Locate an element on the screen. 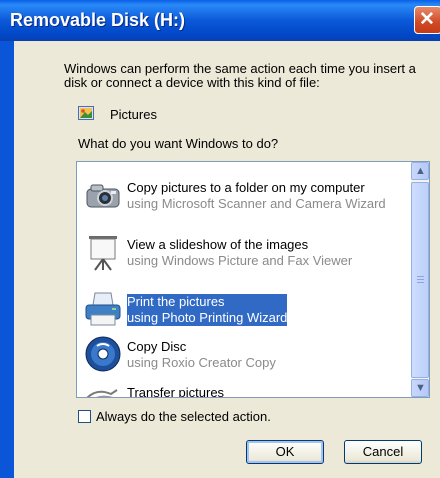  list-item-transfer-pictures: Transfer pictures is located at coordinates (244, 386).